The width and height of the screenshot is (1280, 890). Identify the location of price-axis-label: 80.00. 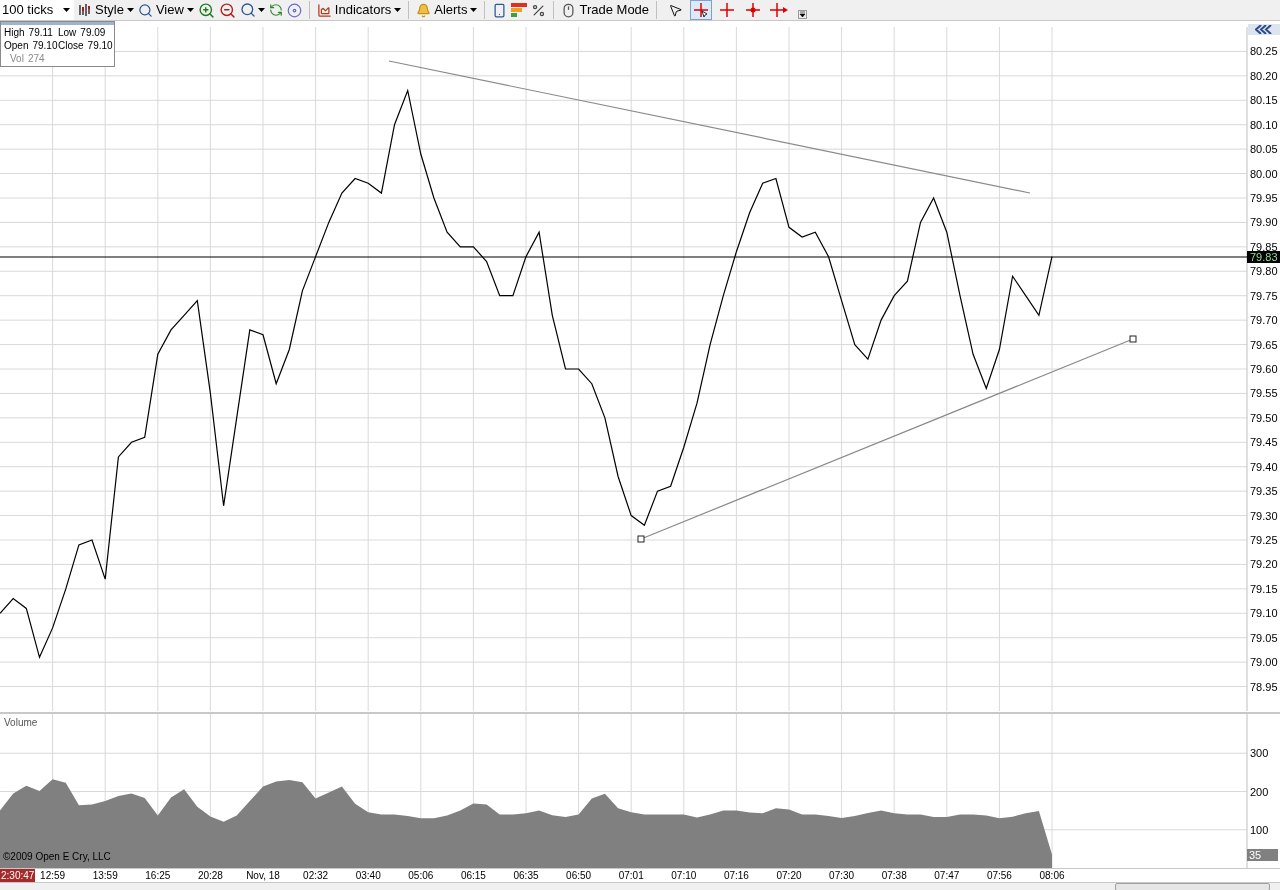
(1264, 173).